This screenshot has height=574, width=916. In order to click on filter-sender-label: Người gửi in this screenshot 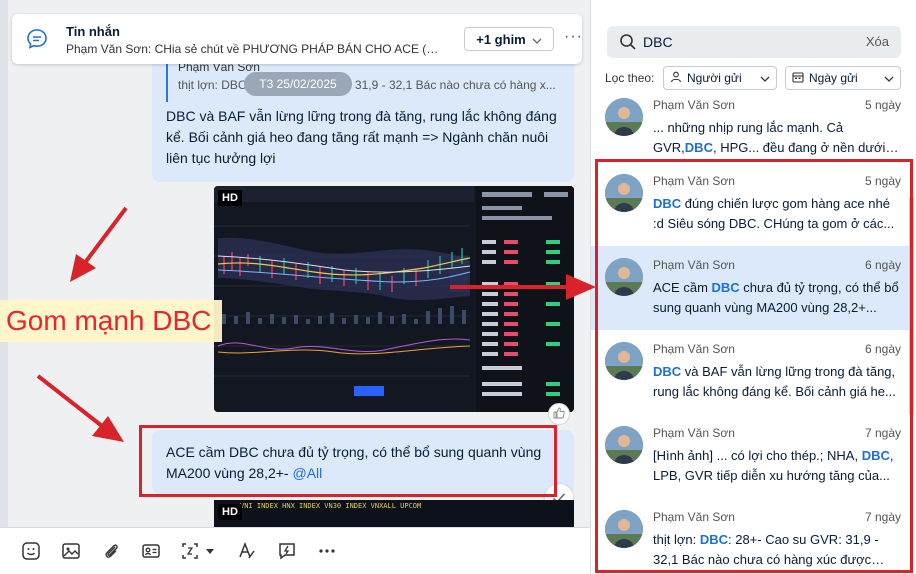, I will do `click(714, 78)`.